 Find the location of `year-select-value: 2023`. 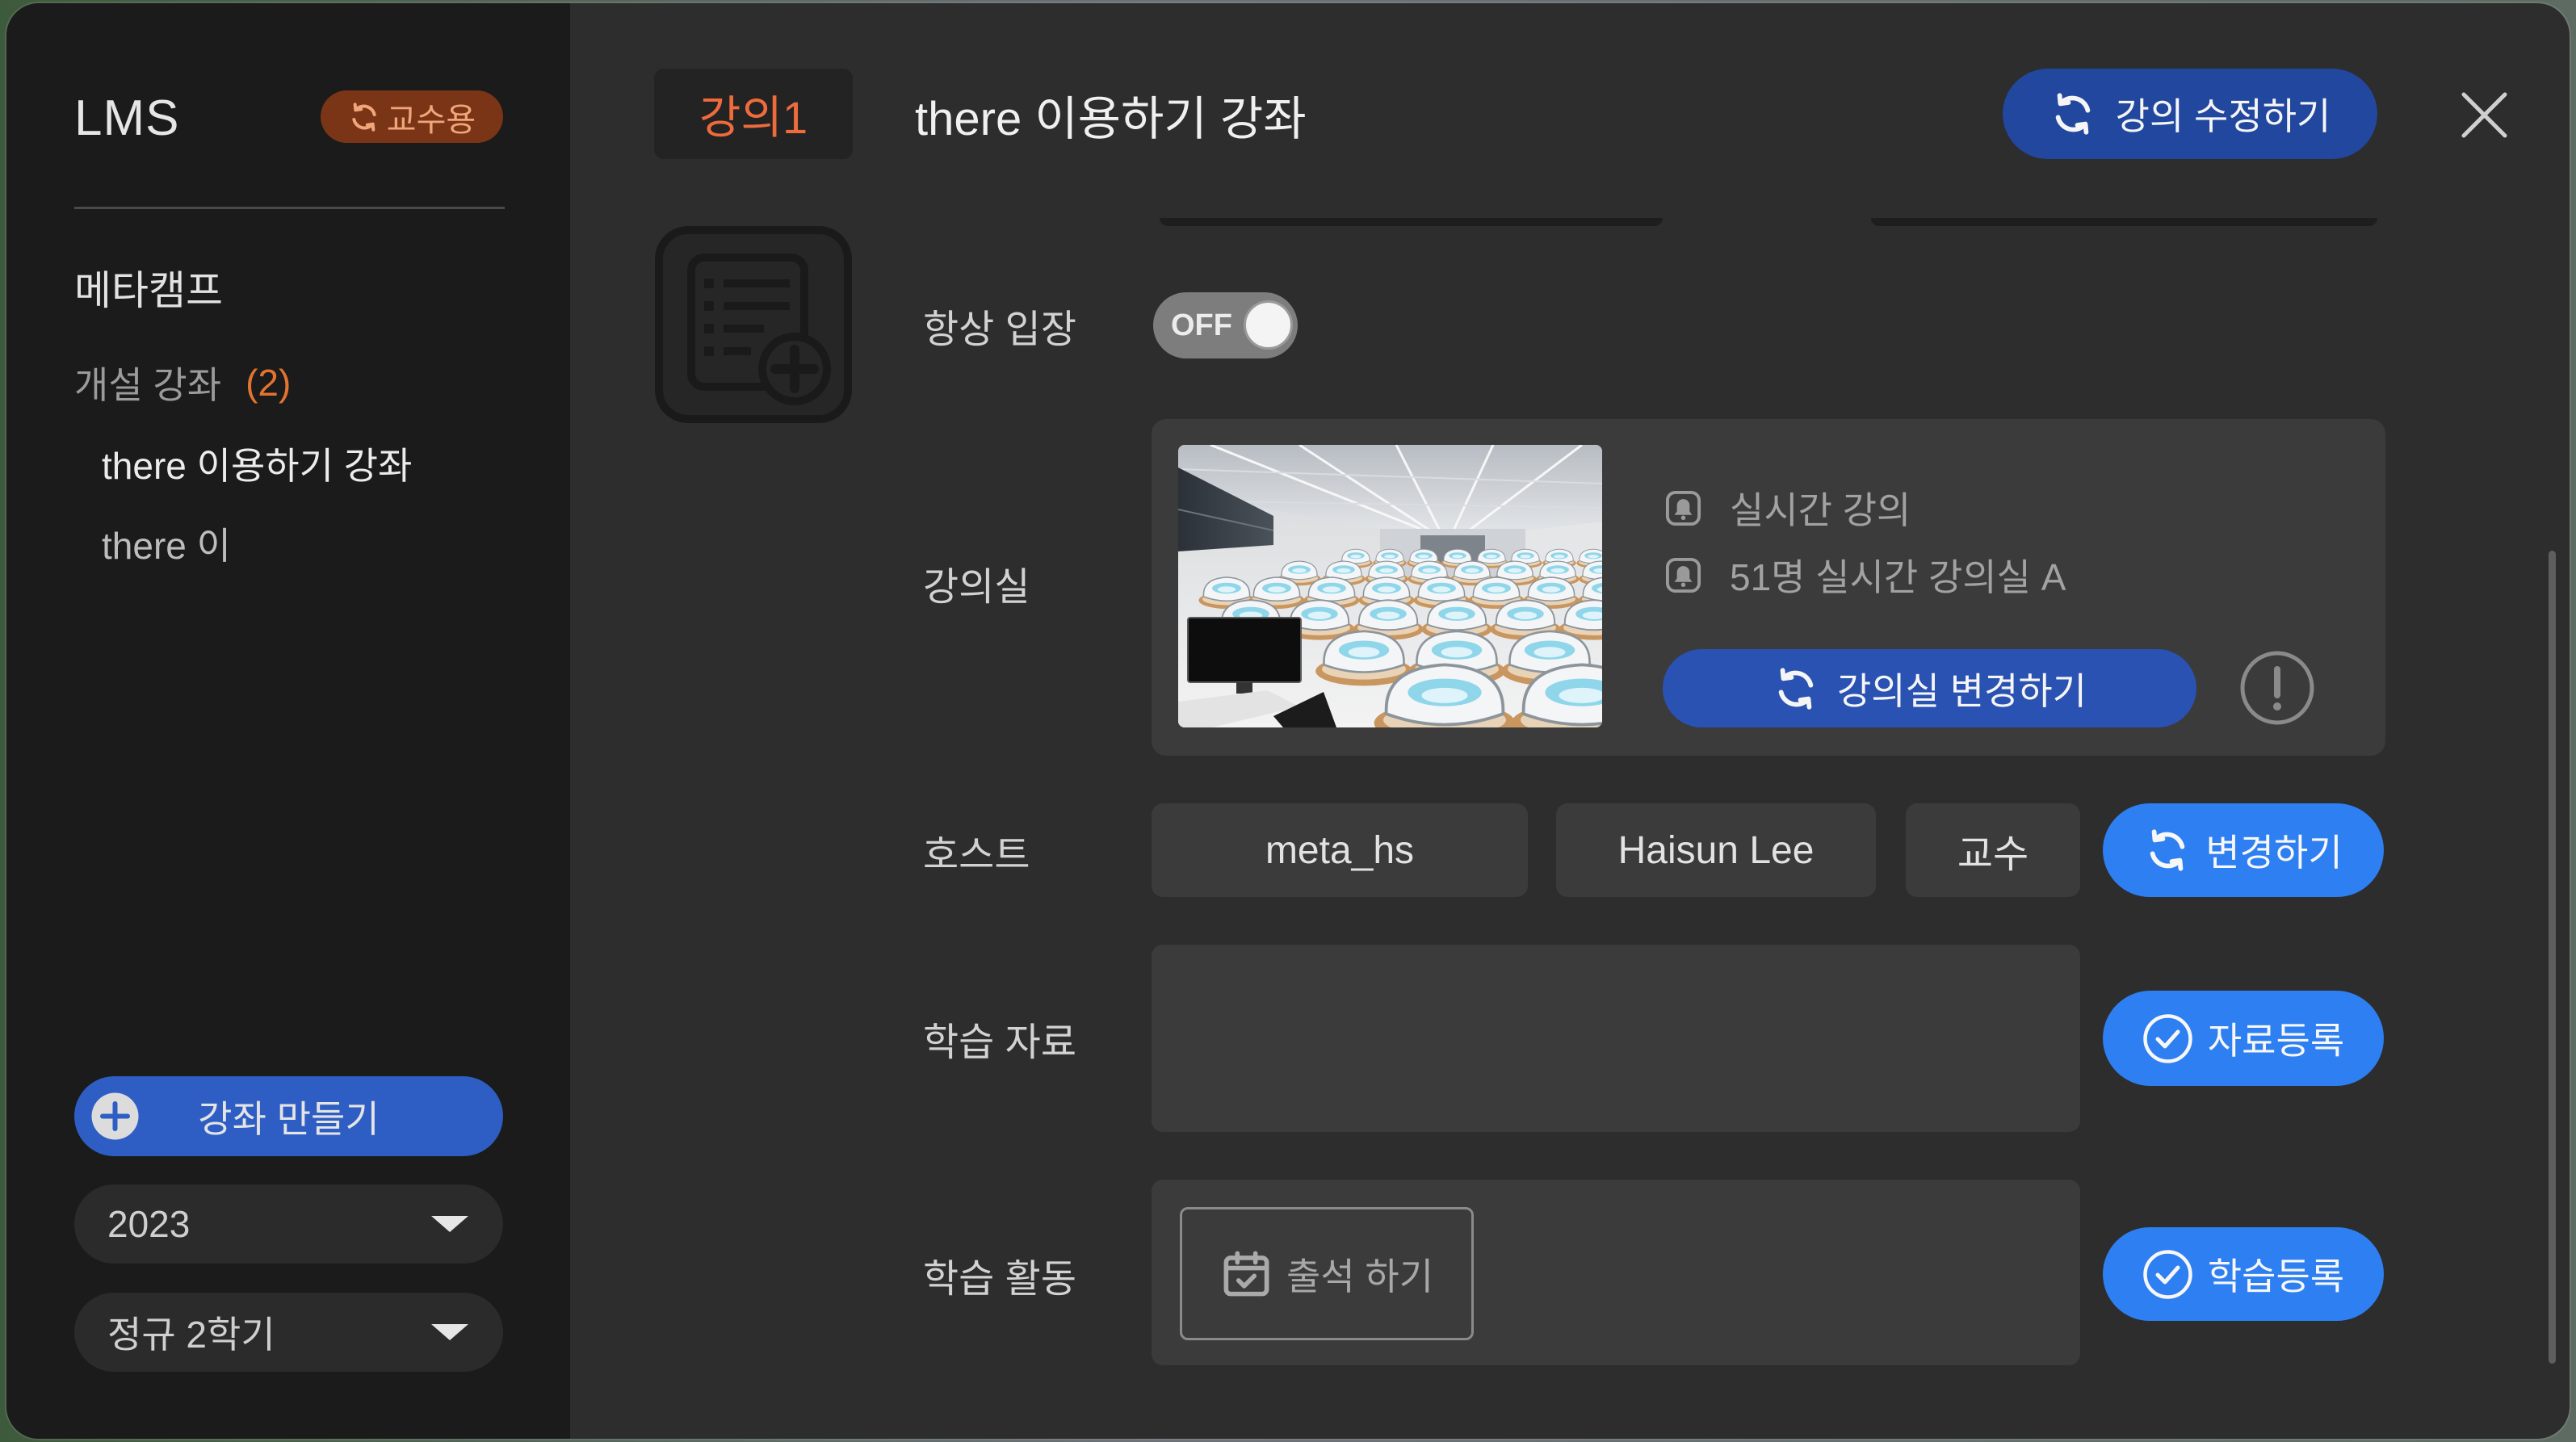

year-select-value: 2023 is located at coordinates (149, 1224).